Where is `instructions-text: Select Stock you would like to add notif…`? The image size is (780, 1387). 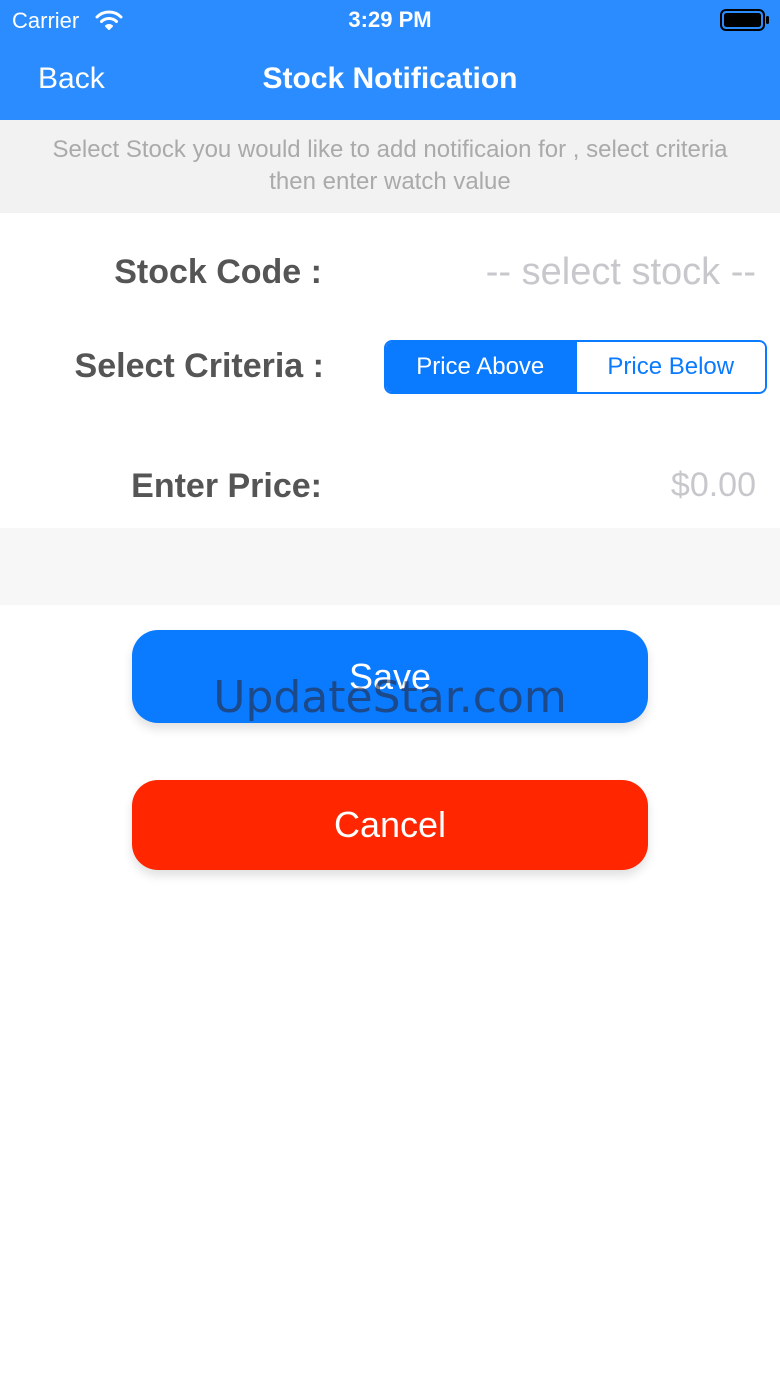 instructions-text: Select Stock you would like to add notif… is located at coordinates (390, 166).